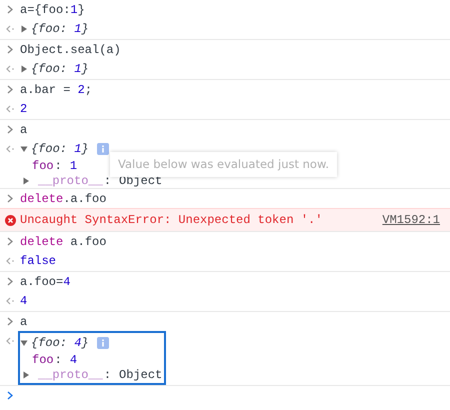  Describe the element at coordinates (52, 10) in the screenshot. I see `input-code: a={foo:1}` at that location.